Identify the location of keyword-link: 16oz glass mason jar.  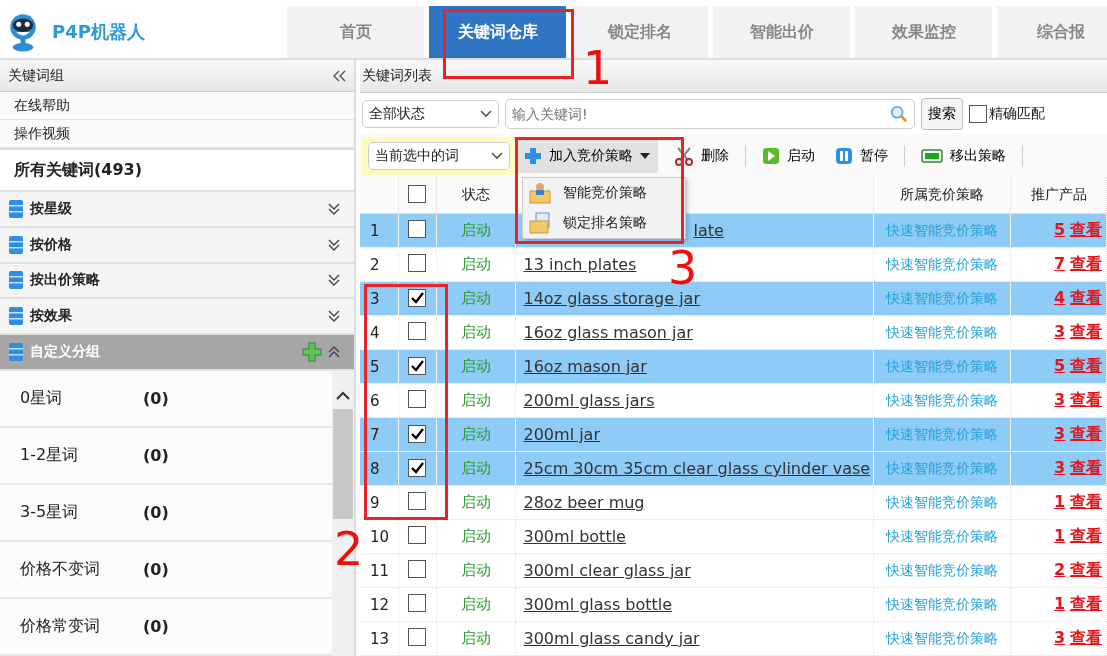
(608, 332).